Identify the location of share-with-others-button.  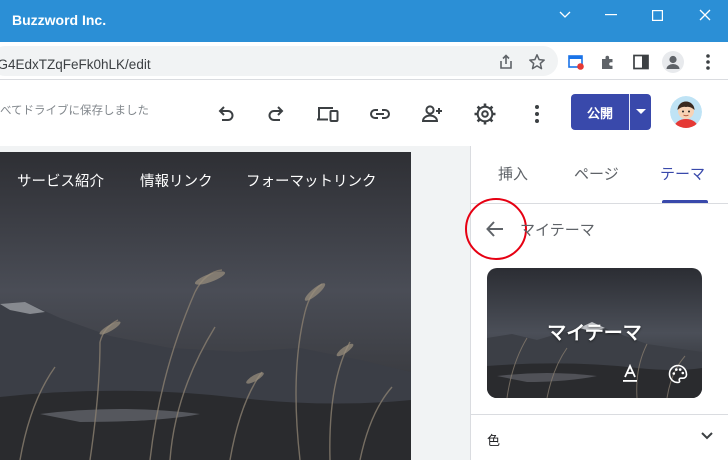
(432, 114).